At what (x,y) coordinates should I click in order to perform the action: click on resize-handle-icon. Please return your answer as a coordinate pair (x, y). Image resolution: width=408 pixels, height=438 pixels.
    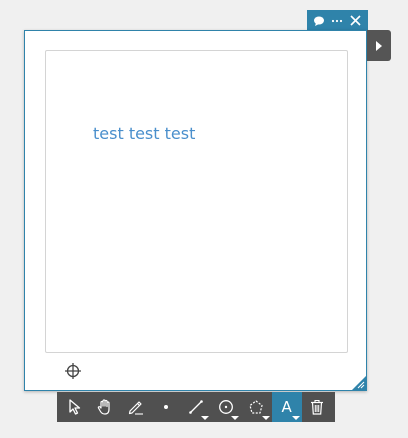
    Looking at the image, I should click on (359, 383).